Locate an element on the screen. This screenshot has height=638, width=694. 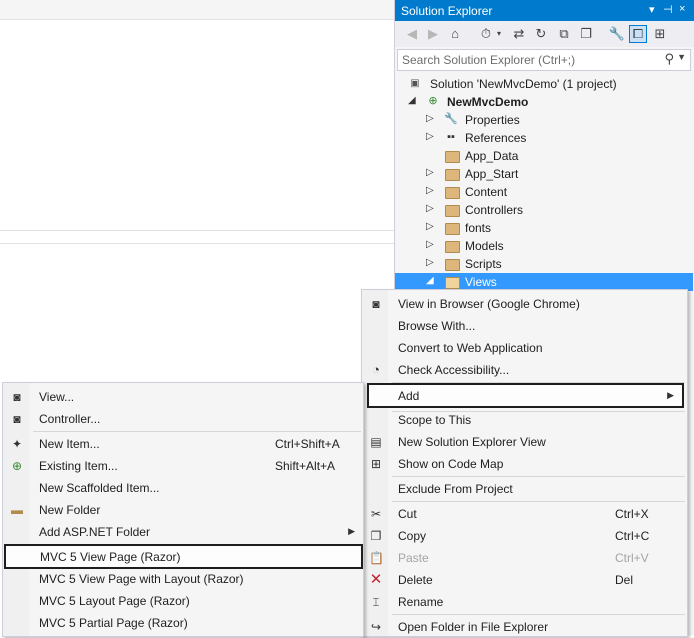
menu-item-label: Delete is located at coordinates (415, 580).